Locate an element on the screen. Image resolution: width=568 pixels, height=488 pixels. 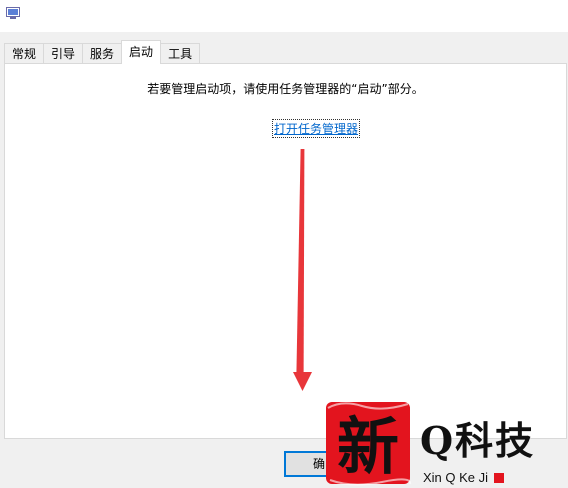
tab-boot: 引导 is located at coordinates (63, 53).